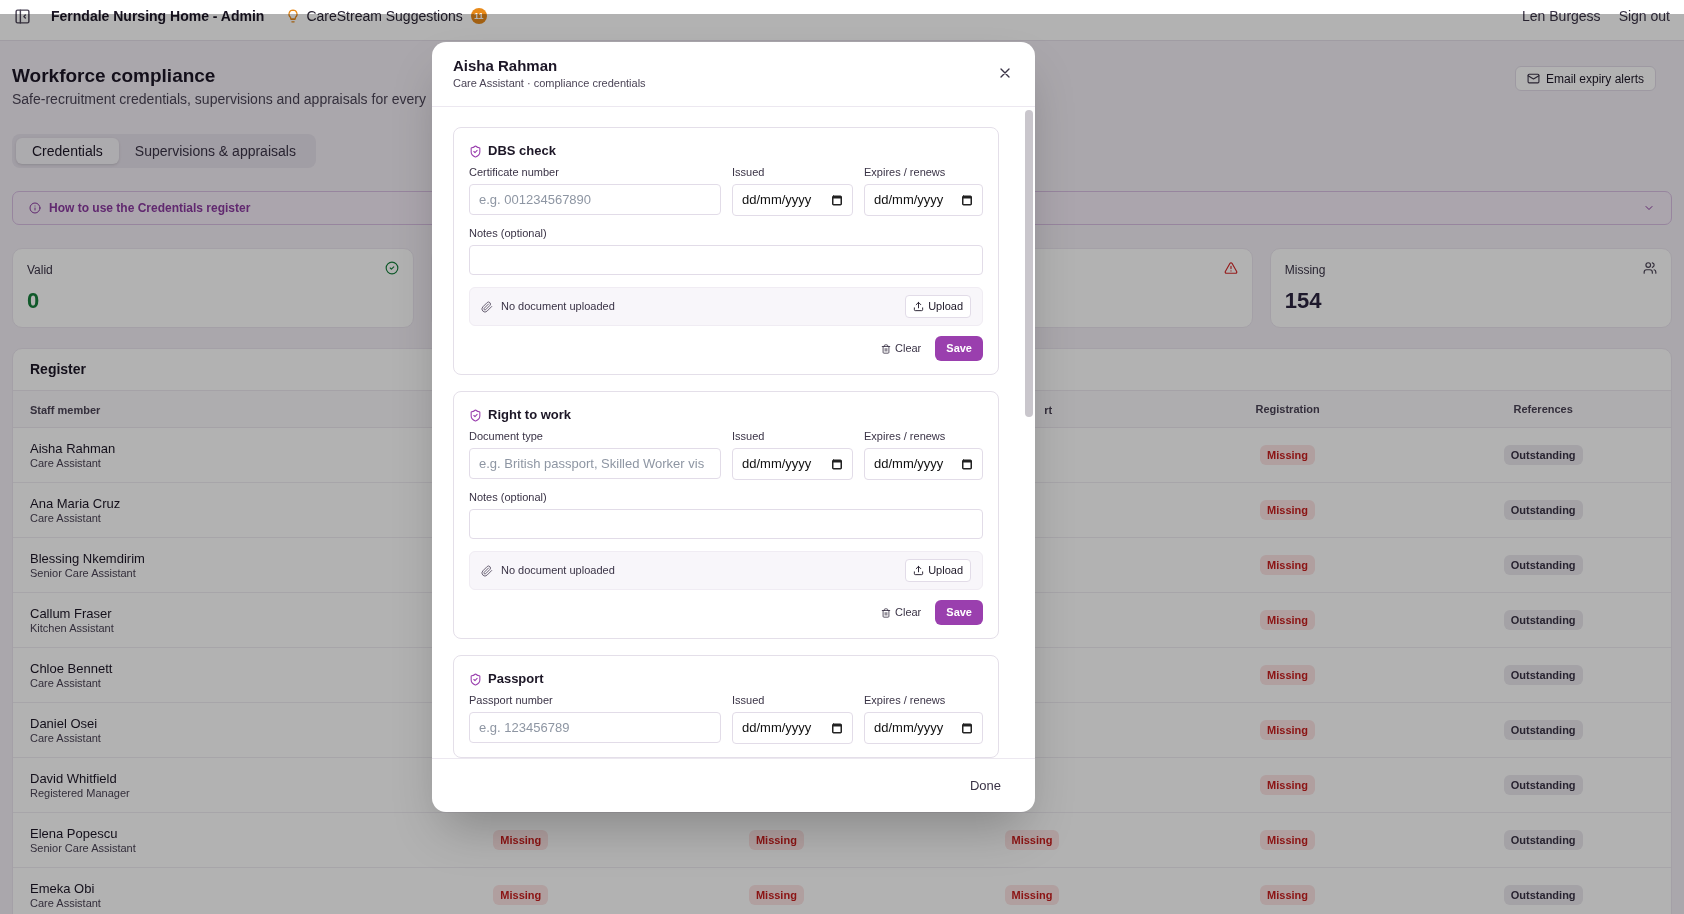  What do you see at coordinates (64, 723) in the screenshot?
I see `staff-name: Daniel Osei` at bounding box center [64, 723].